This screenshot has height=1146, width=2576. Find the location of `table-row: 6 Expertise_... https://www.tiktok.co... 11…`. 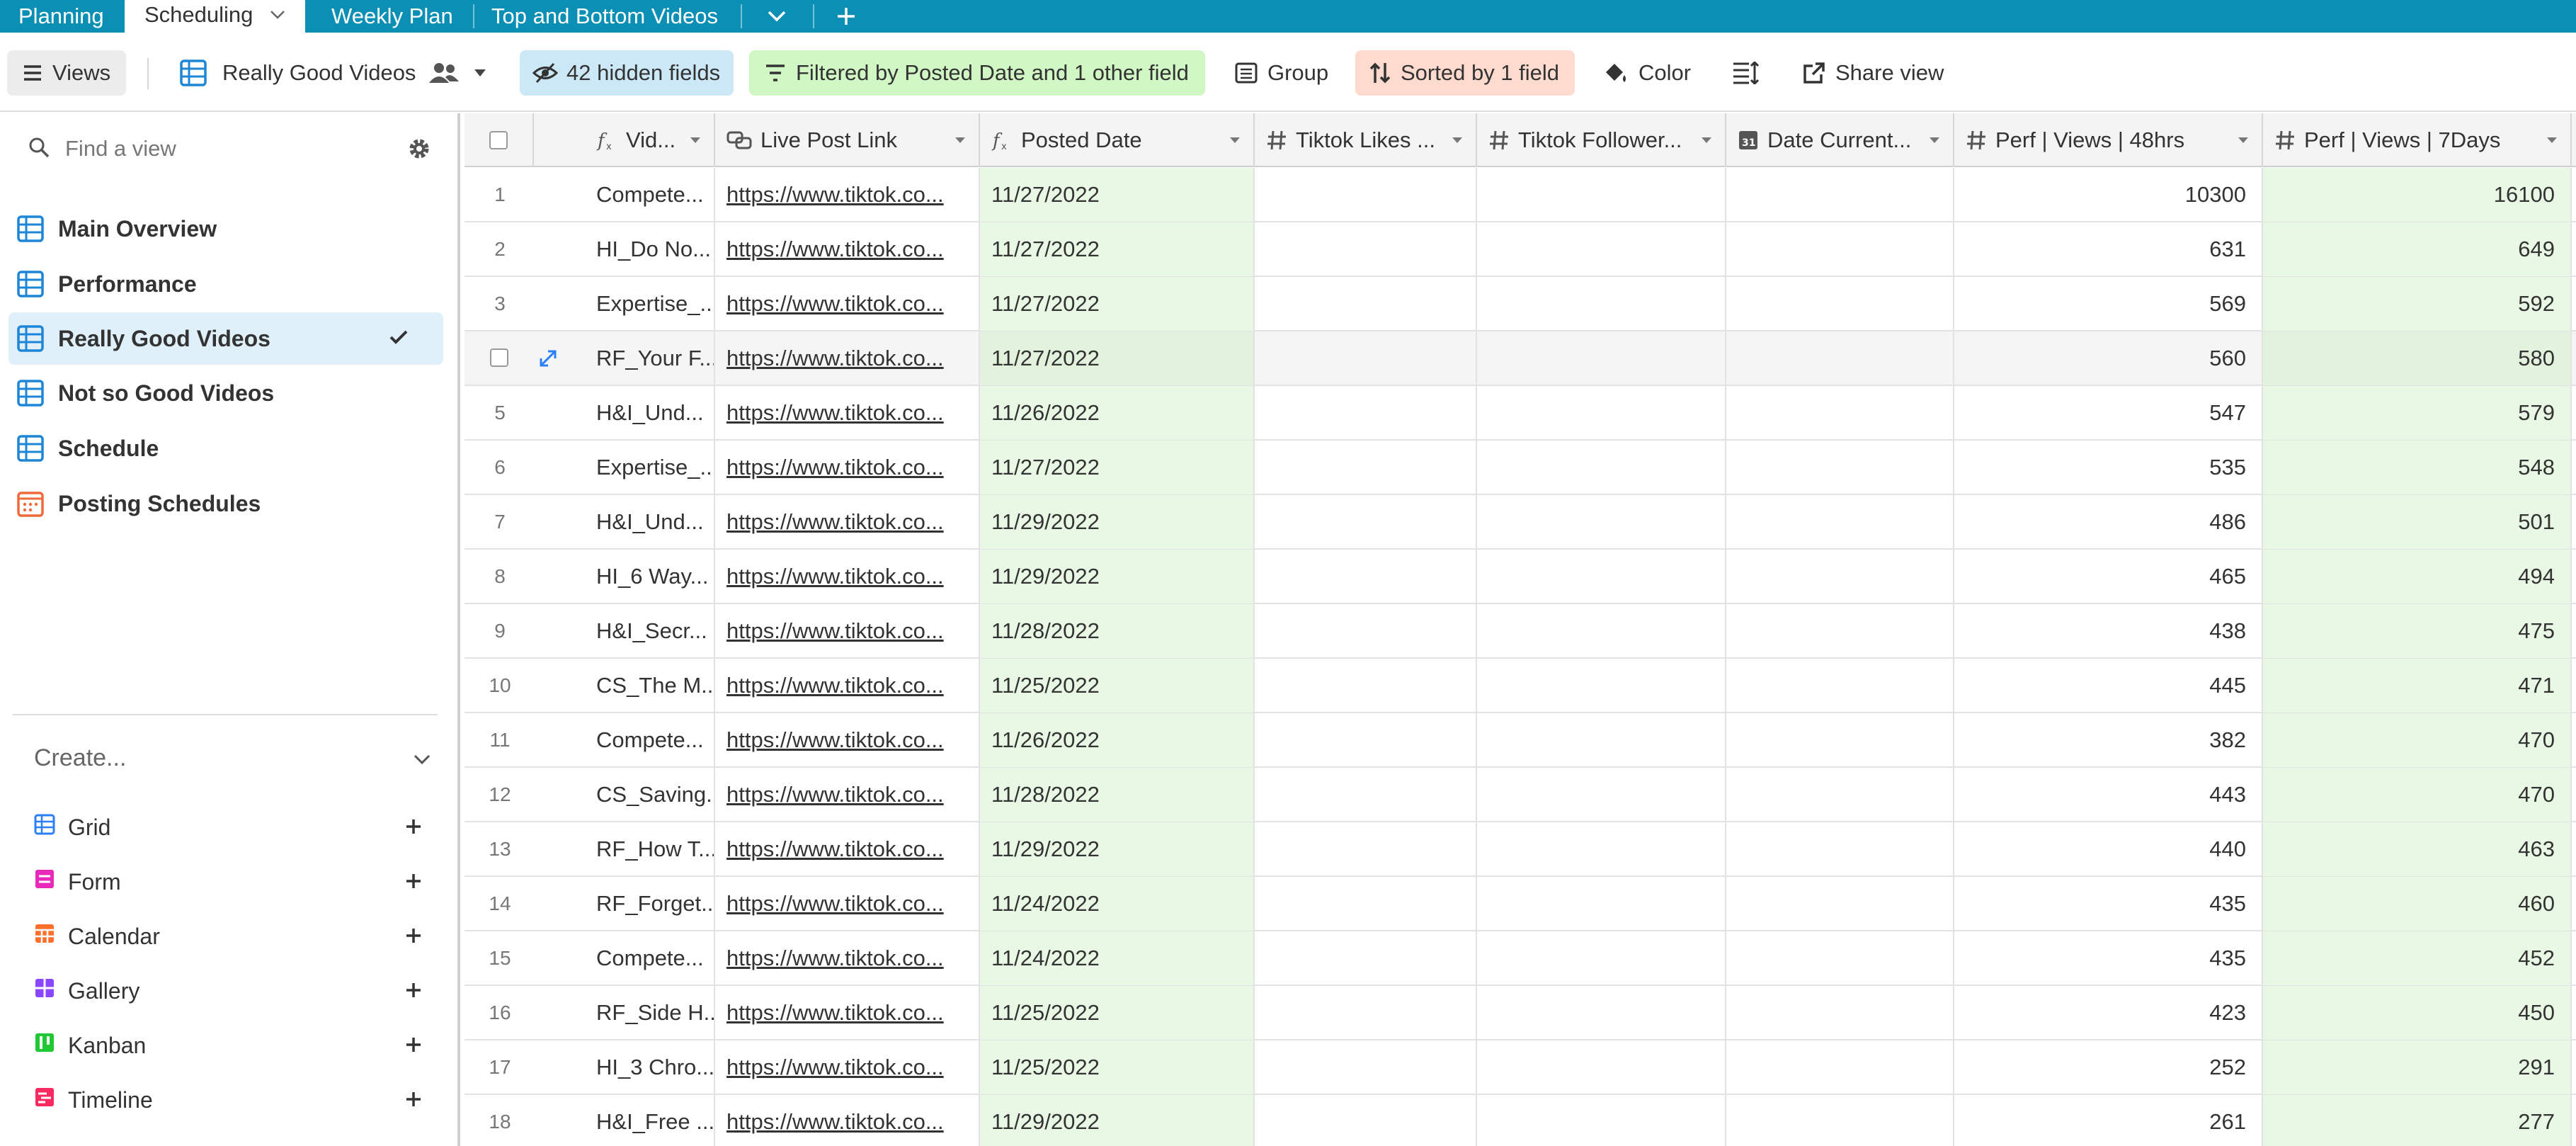

table-row: 6 Expertise_... https://www.tiktok.co... 11… is located at coordinates (1520, 468).